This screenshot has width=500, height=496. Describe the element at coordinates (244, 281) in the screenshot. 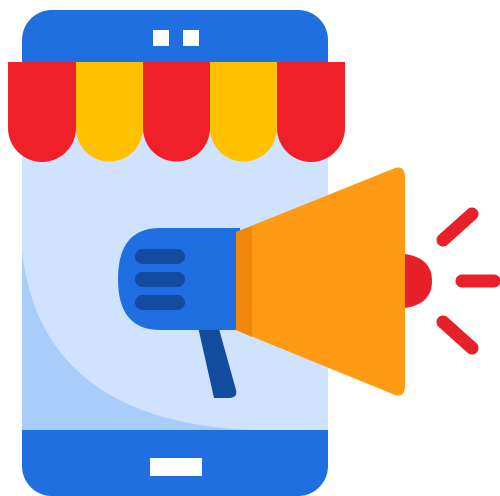

I see `megaphone-cone-shade` at that location.